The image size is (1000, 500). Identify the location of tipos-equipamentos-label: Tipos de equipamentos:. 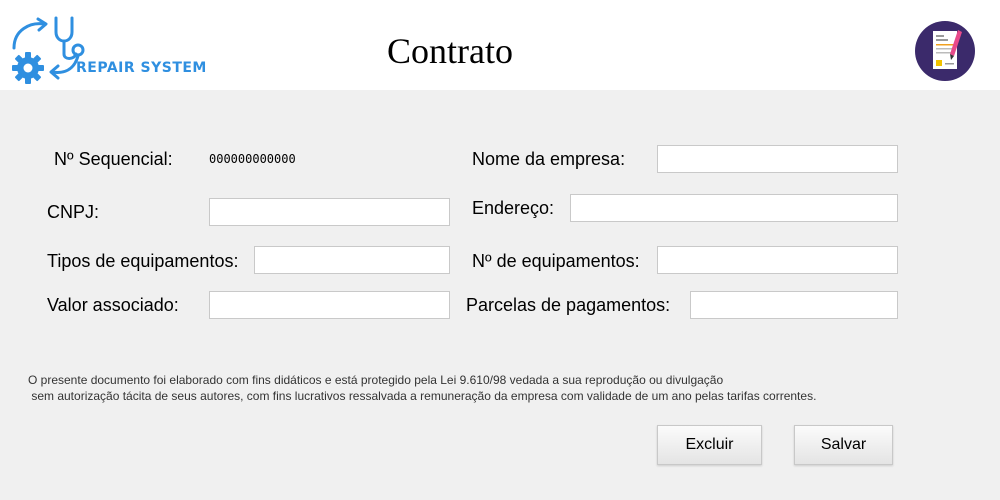
(143, 261).